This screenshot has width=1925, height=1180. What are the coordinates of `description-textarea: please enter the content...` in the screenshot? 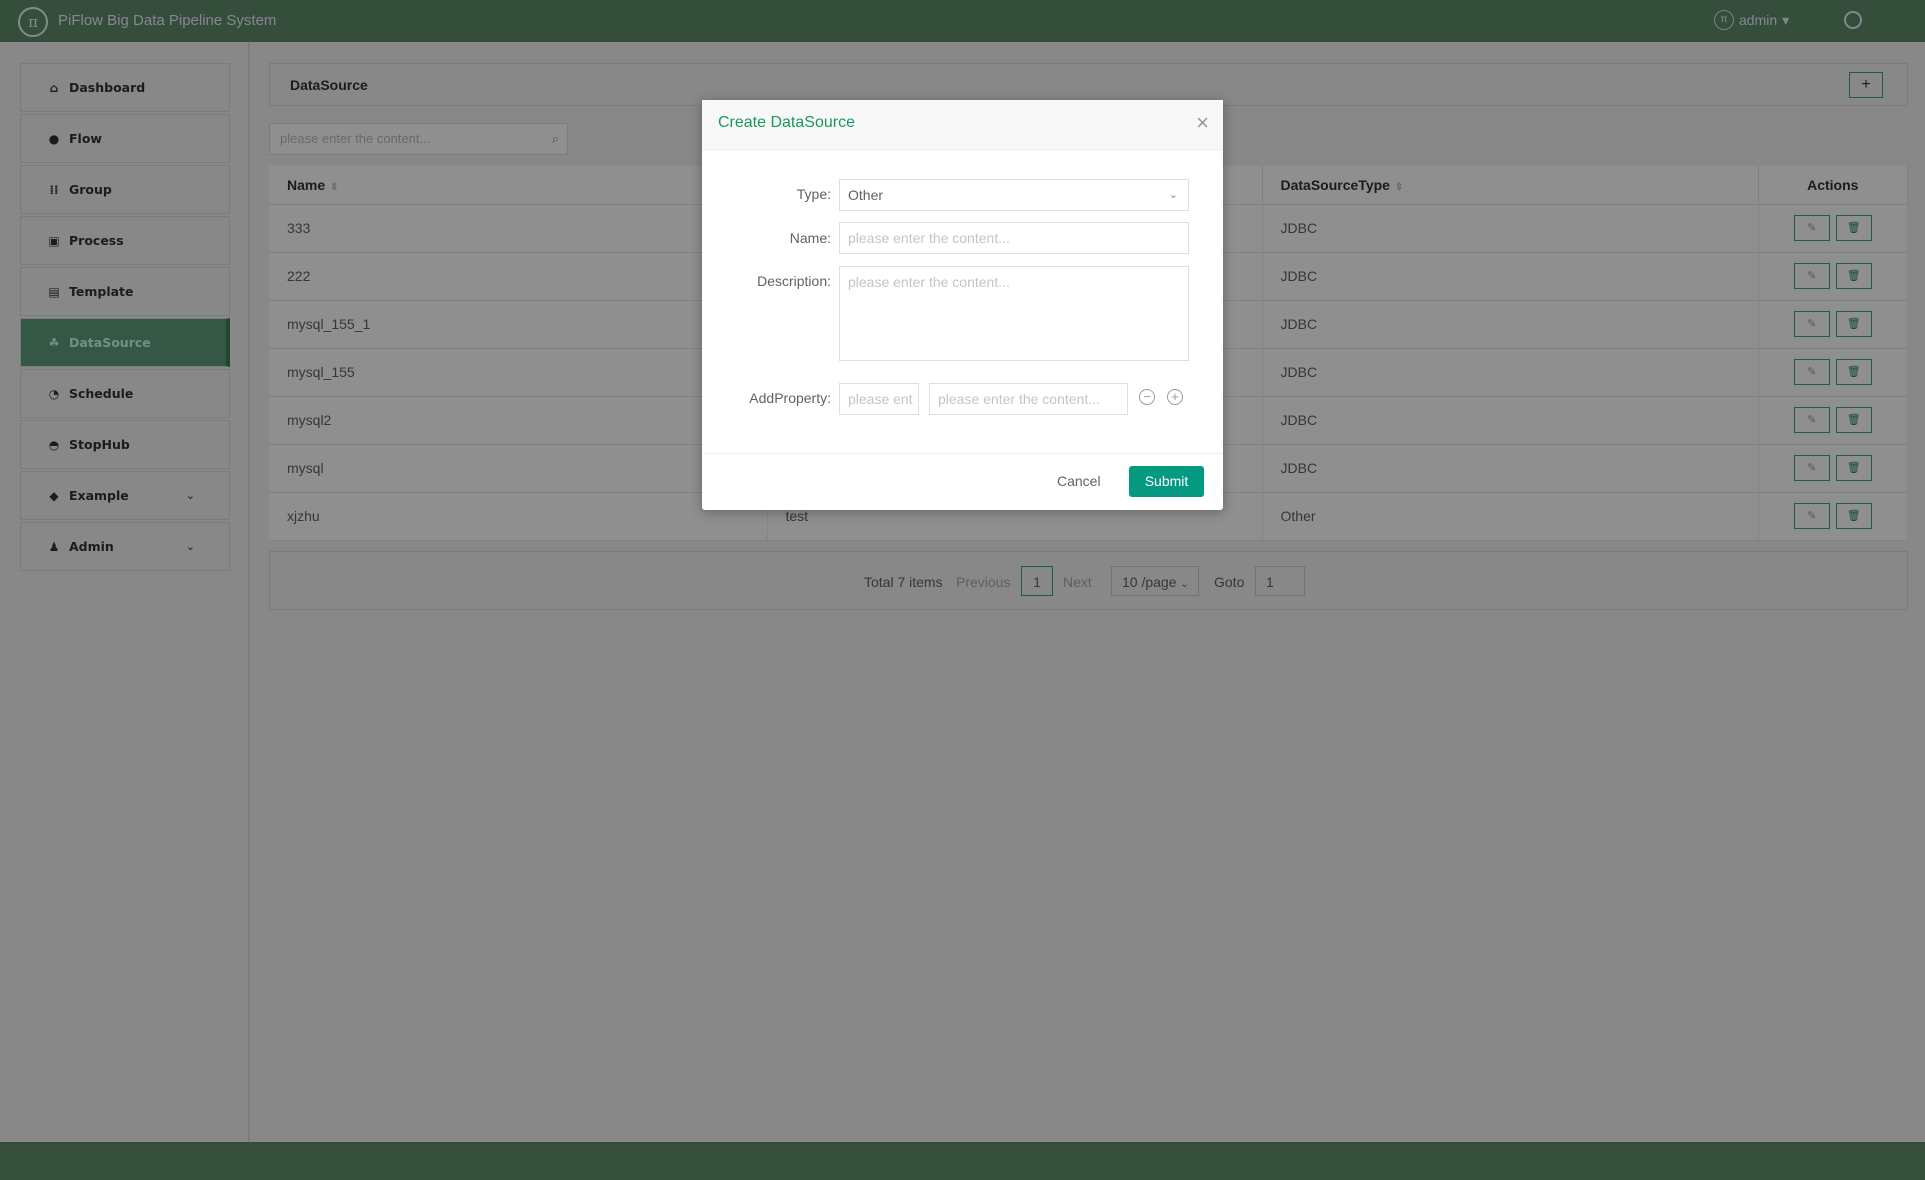 It's located at (1014, 313).